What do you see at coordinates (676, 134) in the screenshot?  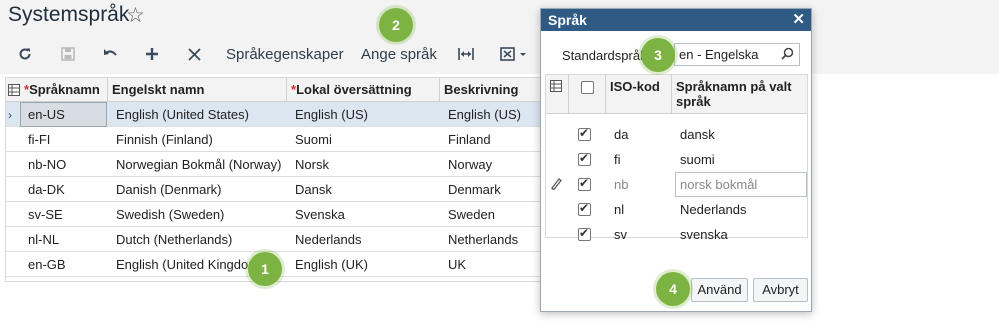 I see `list-item: da dansk` at bounding box center [676, 134].